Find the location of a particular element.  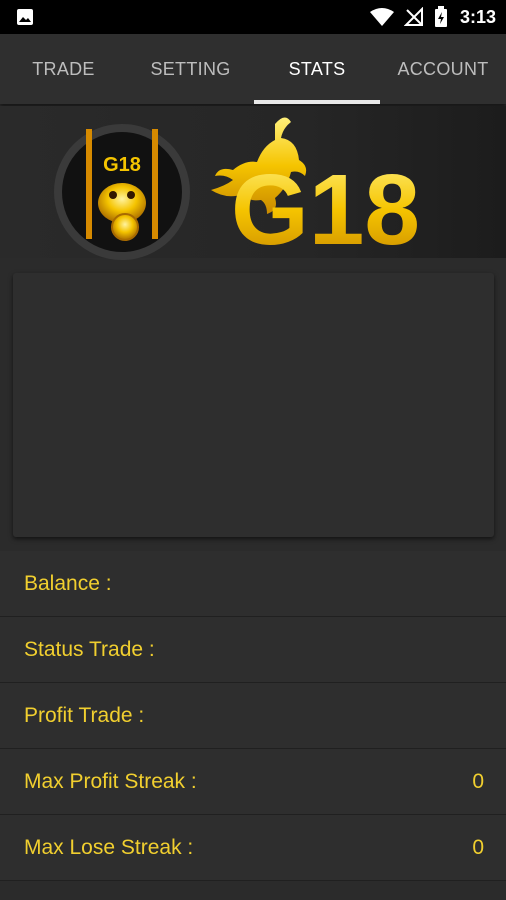

stat-label: Balance : is located at coordinates (68, 583).